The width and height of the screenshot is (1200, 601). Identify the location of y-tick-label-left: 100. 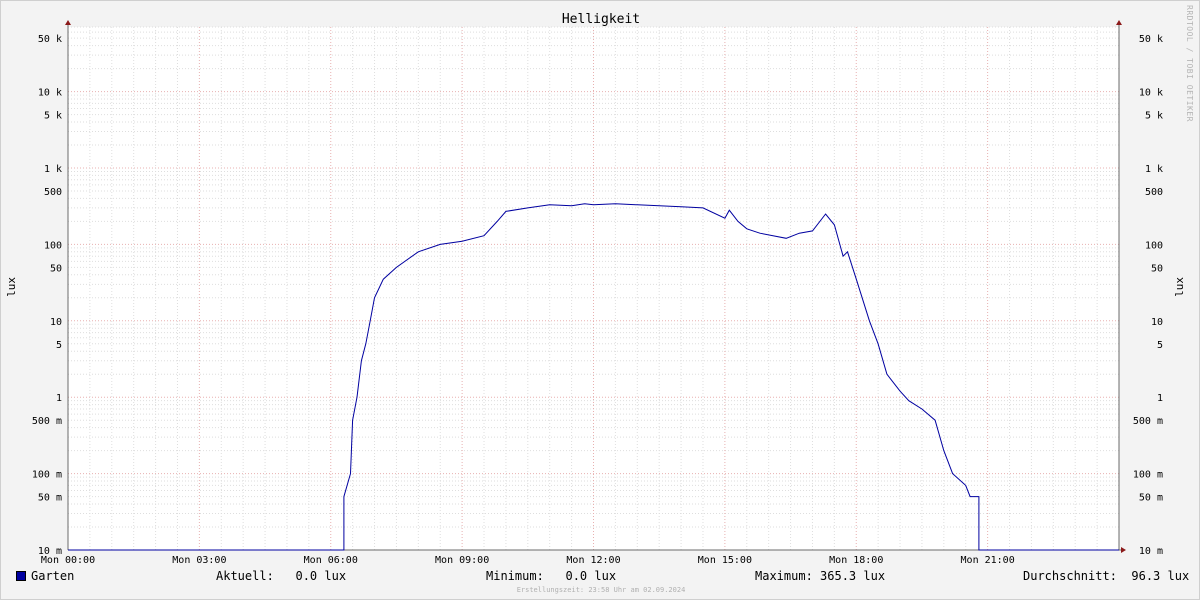
(53, 245).